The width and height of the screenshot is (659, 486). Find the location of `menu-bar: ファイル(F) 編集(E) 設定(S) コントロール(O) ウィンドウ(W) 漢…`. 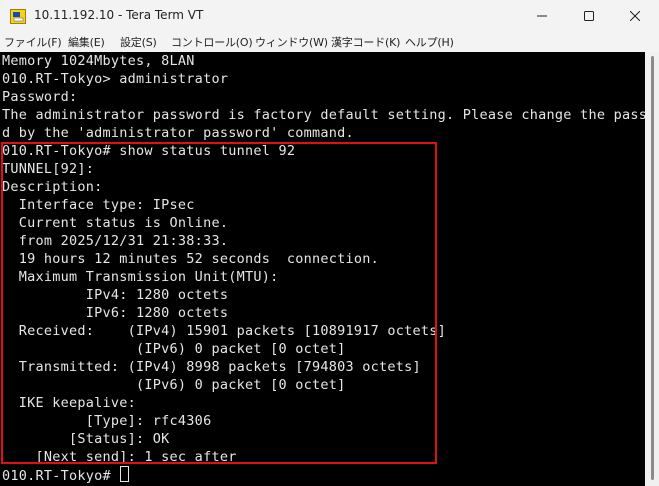

menu-bar: ファイル(F) 編集(E) 設定(S) コントロール(O) ウィンドウ(W) 漢… is located at coordinates (329, 42).